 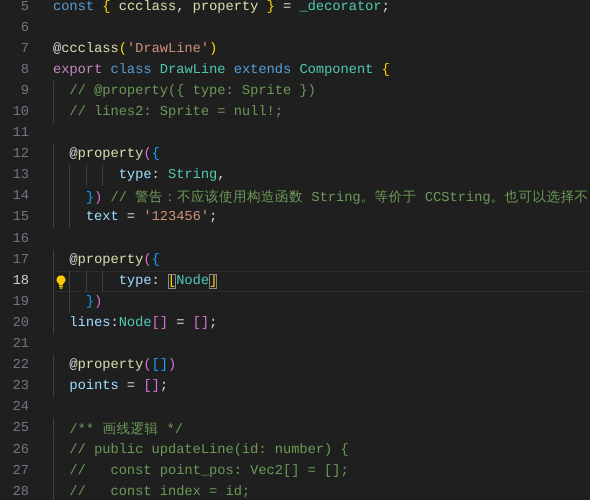 I want to click on line-number: 6, so click(x=24, y=28).